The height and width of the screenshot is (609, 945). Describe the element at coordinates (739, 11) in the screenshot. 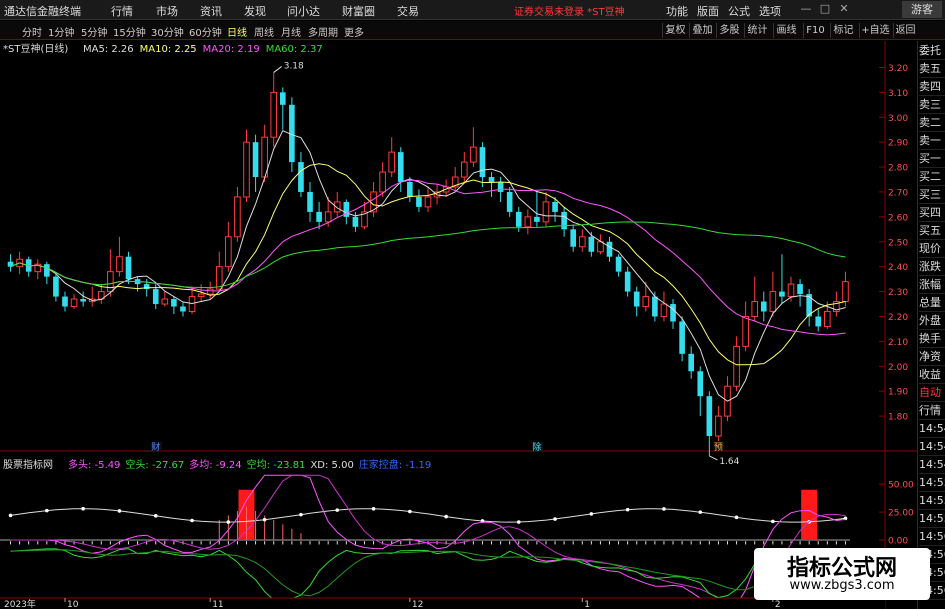

I see `menu-gongshi: 公式` at that location.